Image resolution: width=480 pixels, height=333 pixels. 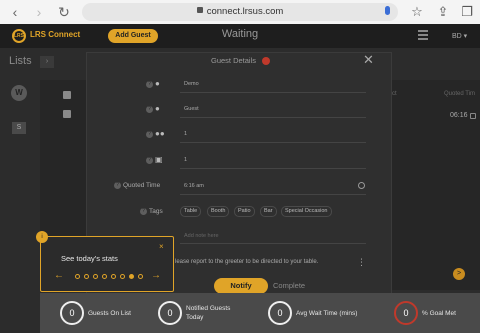 What do you see at coordinates (241, 286) in the screenshot?
I see `notify-button: Notify` at bounding box center [241, 286].